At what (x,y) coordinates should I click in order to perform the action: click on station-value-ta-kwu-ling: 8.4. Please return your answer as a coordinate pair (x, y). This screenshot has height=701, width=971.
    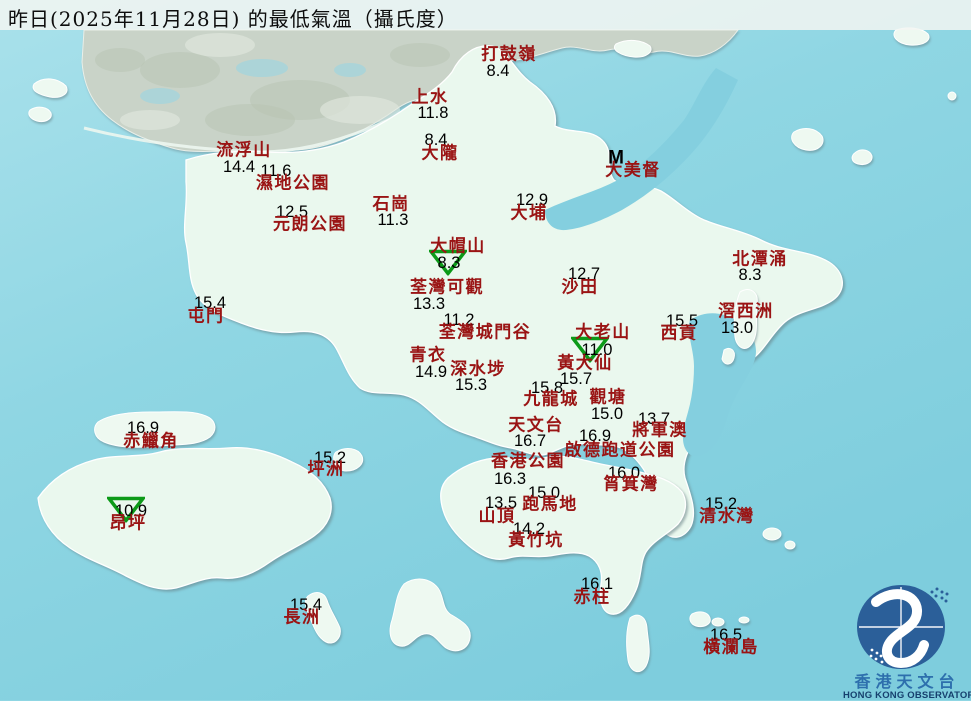
    Looking at the image, I should click on (498, 70).